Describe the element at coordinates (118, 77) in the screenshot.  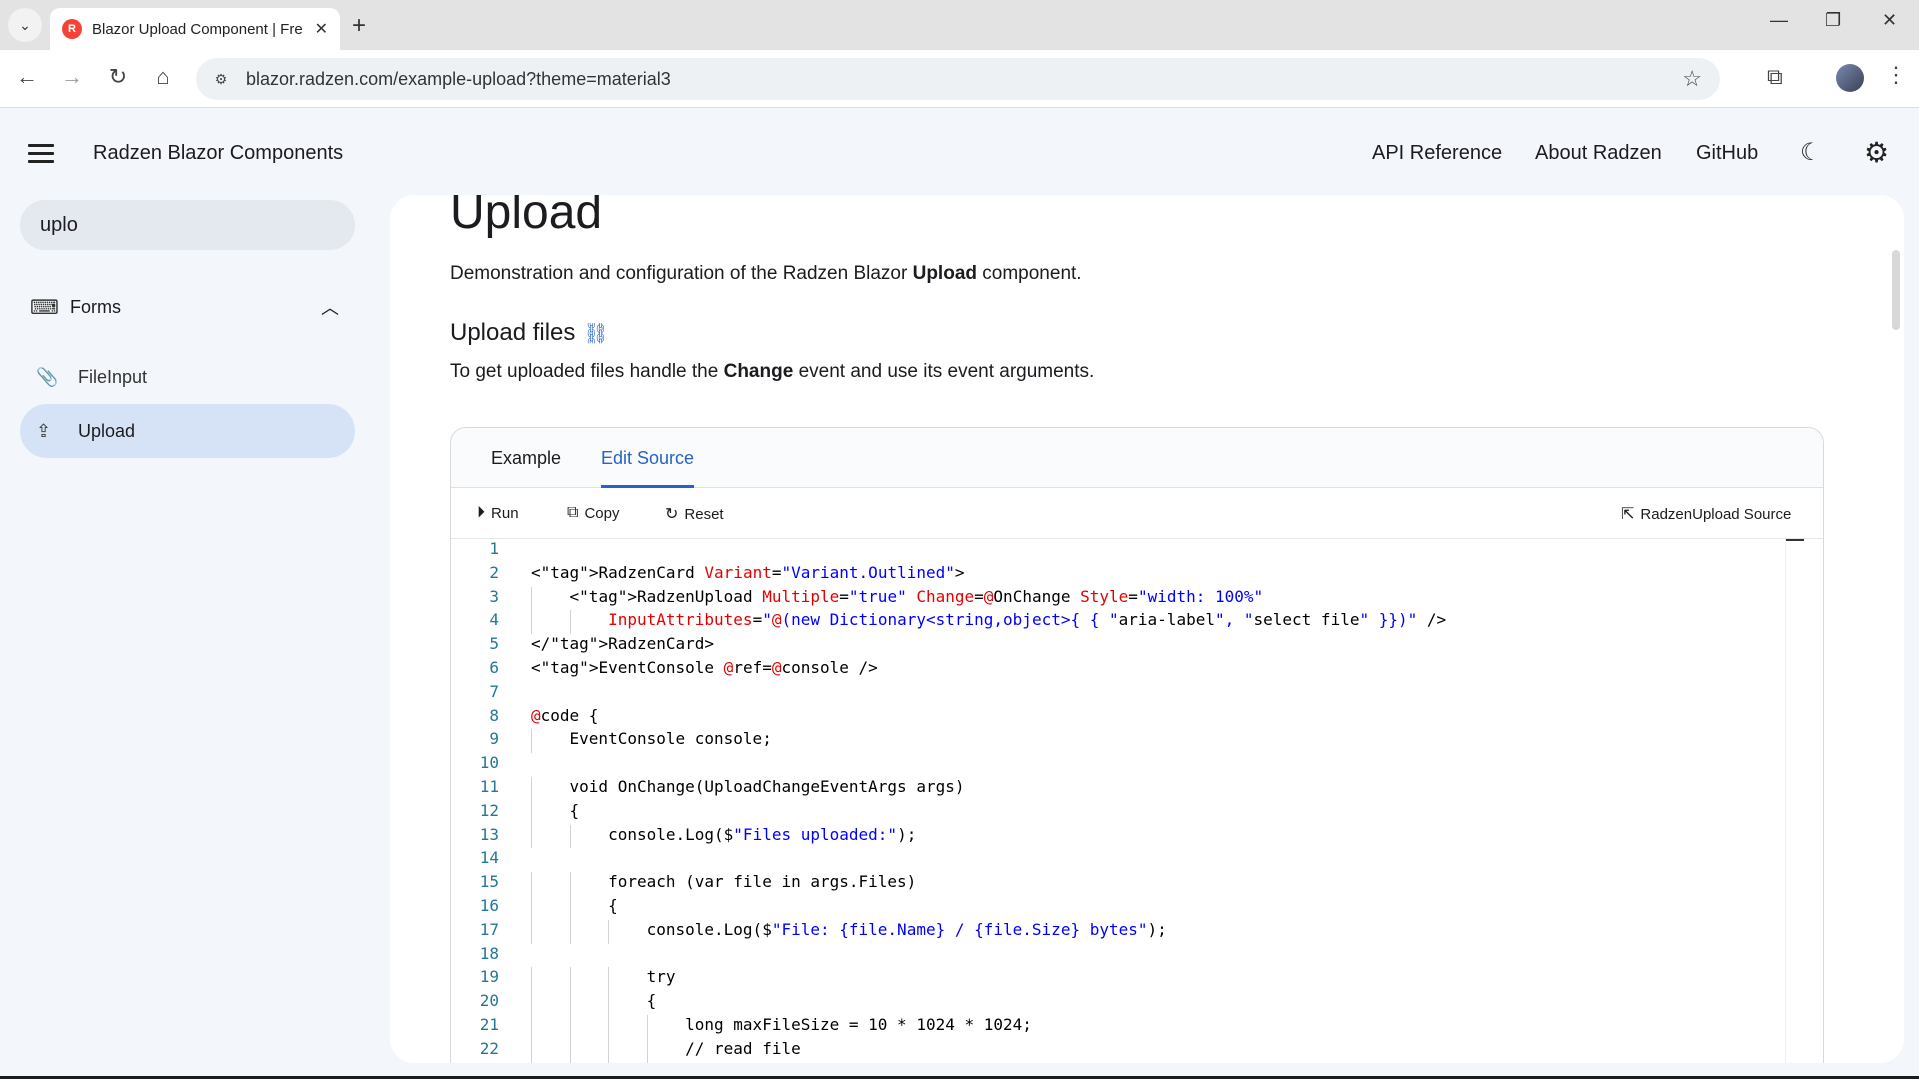
I see `reload-button: ↻` at that location.